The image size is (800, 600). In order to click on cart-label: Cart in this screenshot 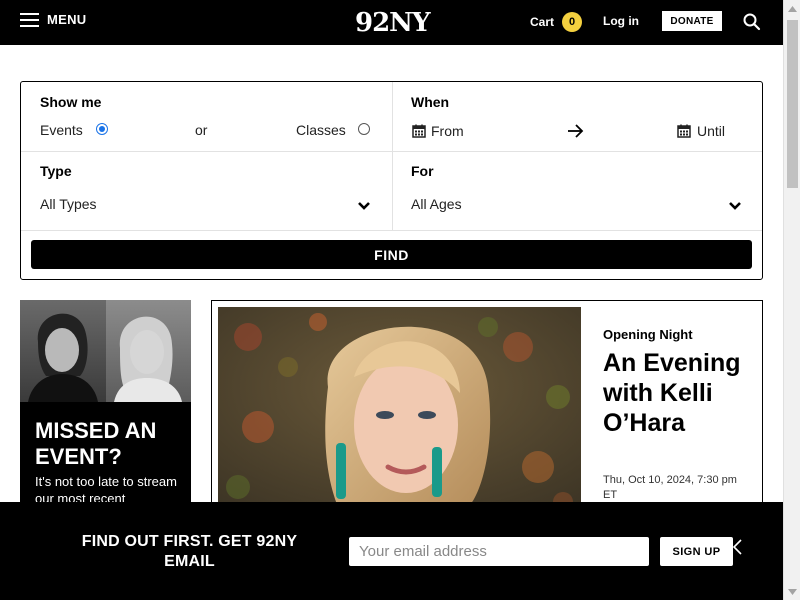, I will do `click(542, 22)`.